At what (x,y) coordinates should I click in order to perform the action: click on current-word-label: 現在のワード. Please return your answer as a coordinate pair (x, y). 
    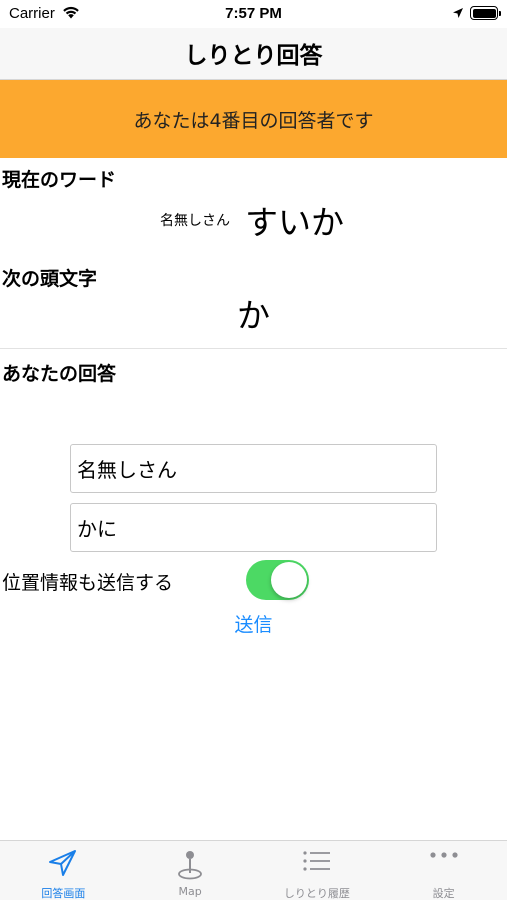
    Looking at the image, I should click on (59, 180).